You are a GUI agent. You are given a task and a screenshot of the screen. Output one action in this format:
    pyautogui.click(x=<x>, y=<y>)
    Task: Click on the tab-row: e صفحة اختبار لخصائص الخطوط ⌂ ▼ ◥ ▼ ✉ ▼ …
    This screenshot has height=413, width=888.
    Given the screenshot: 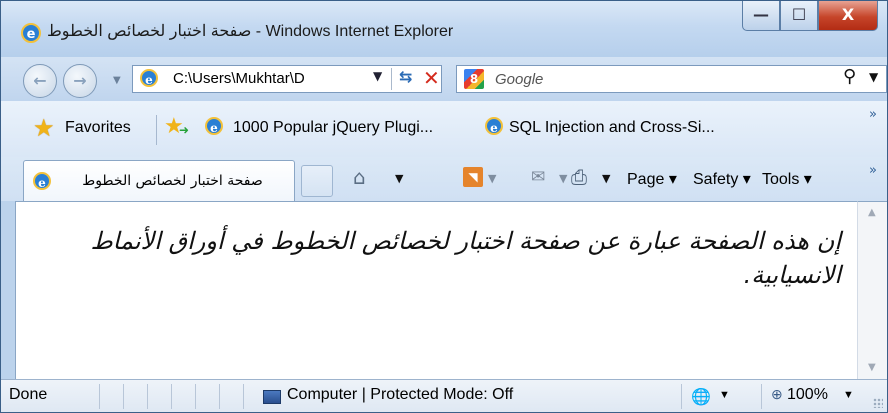 What is the action you would take?
    pyautogui.click(x=444, y=179)
    